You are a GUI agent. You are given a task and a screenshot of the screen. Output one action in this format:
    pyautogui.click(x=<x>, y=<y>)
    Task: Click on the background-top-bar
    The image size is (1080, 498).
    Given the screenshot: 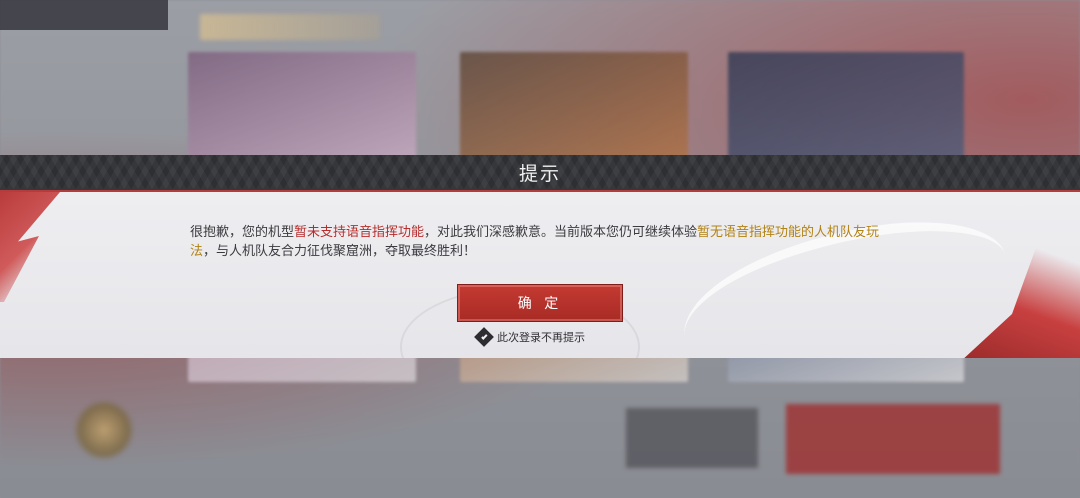 What is the action you would take?
    pyautogui.click(x=84, y=15)
    